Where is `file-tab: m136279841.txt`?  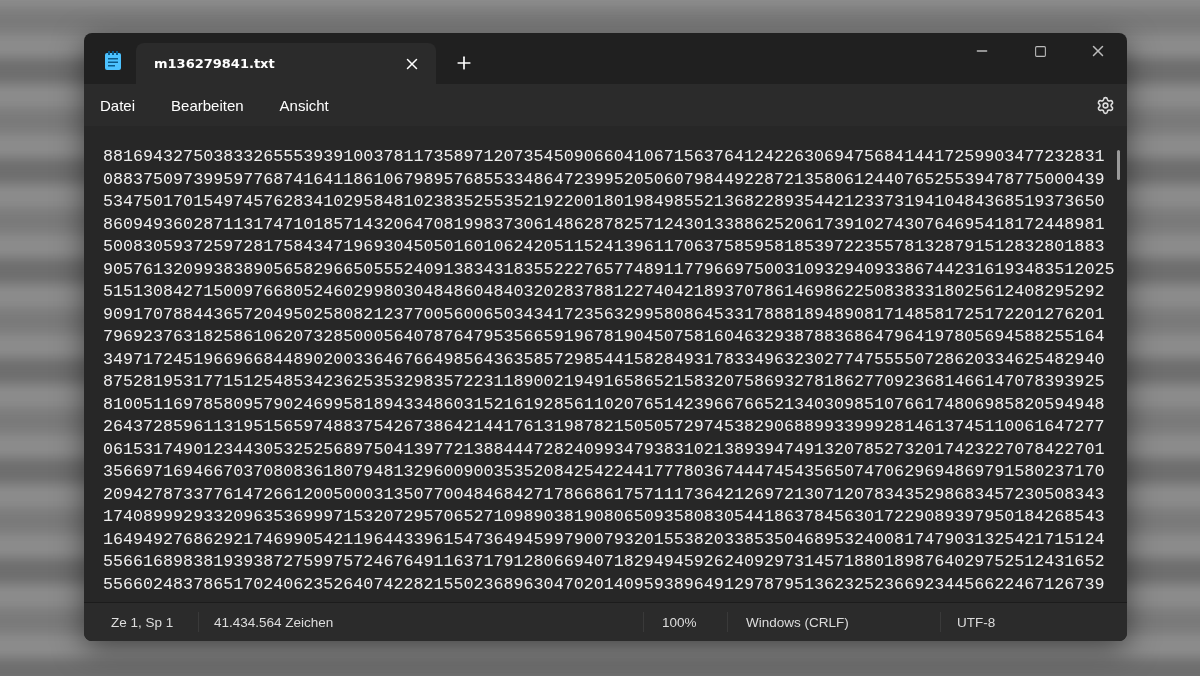
file-tab: m136279841.txt is located at coordinates (286, 63).